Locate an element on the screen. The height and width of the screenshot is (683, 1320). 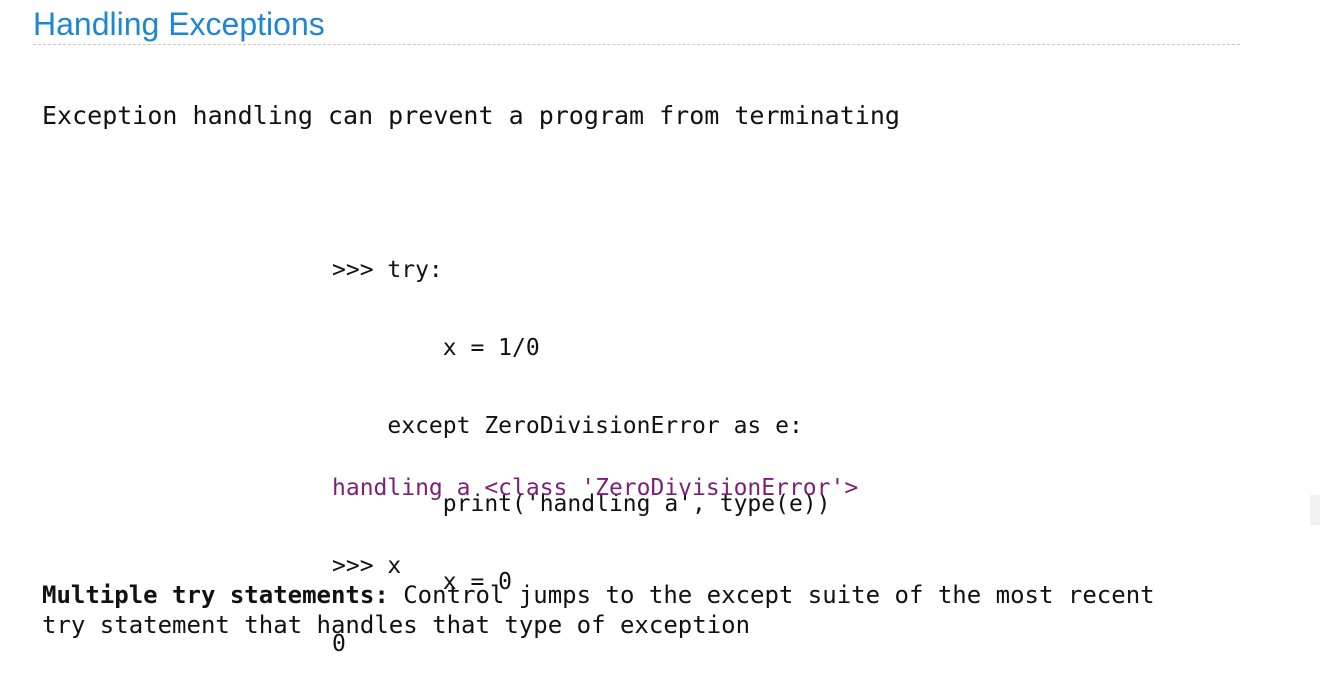
slide-title: Handling Exceptions is located at coordinates (636, 24).